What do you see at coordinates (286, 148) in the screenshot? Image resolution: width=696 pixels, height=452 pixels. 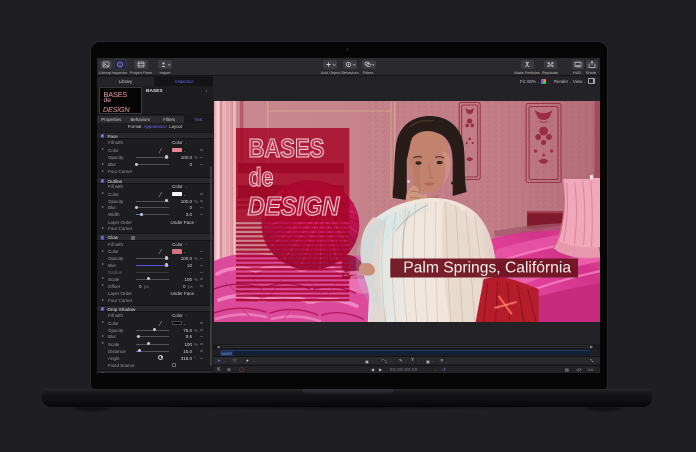 I see `svg-text: BASES` at bounding box center [286, 148].